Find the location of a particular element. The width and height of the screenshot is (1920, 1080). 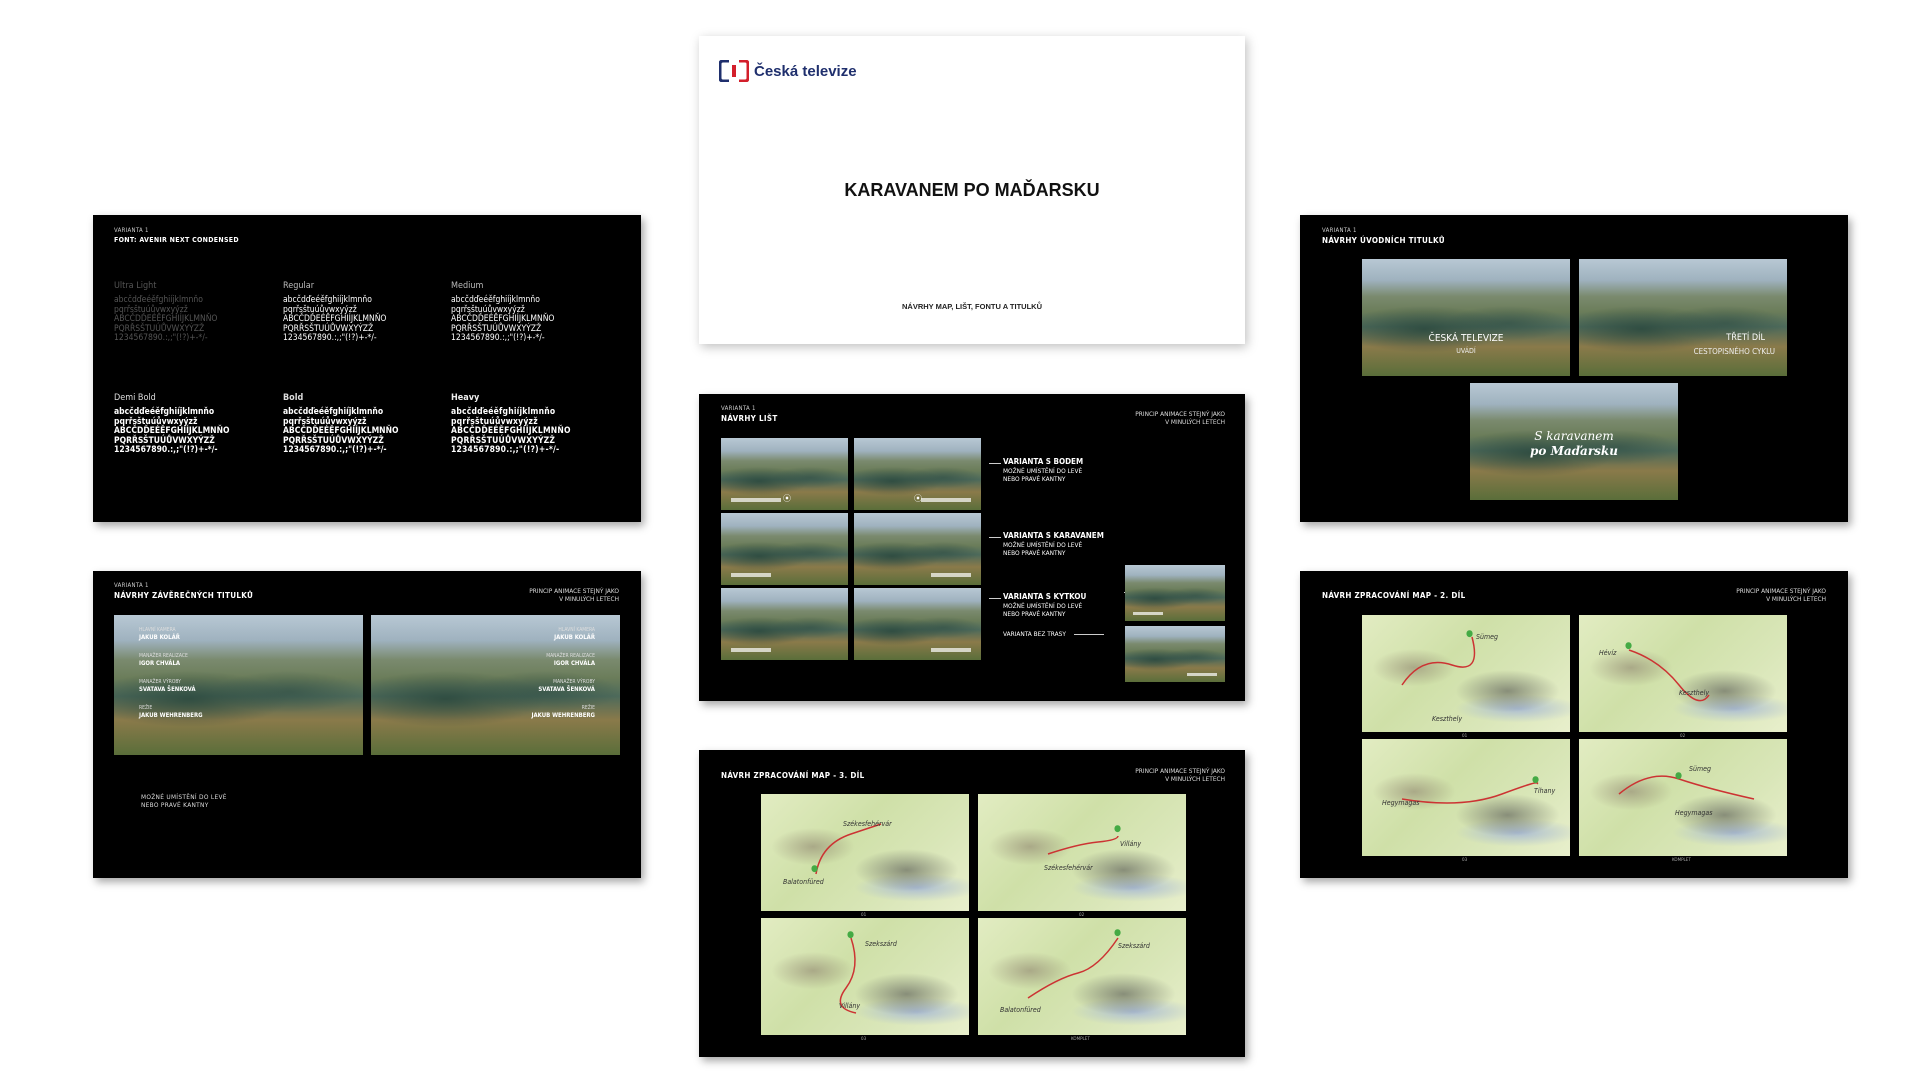

credit-name: IGOR CHVÁLA is located at coordinates (160, 663).